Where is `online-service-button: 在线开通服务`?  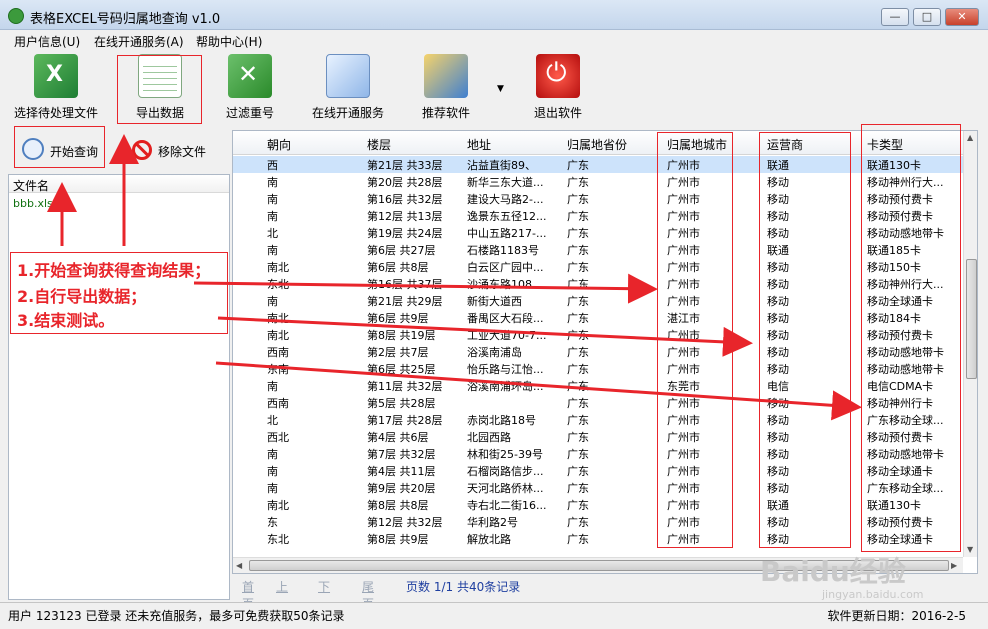
online-service-button: 在线开通服务 is located at coordinates (348, 87).